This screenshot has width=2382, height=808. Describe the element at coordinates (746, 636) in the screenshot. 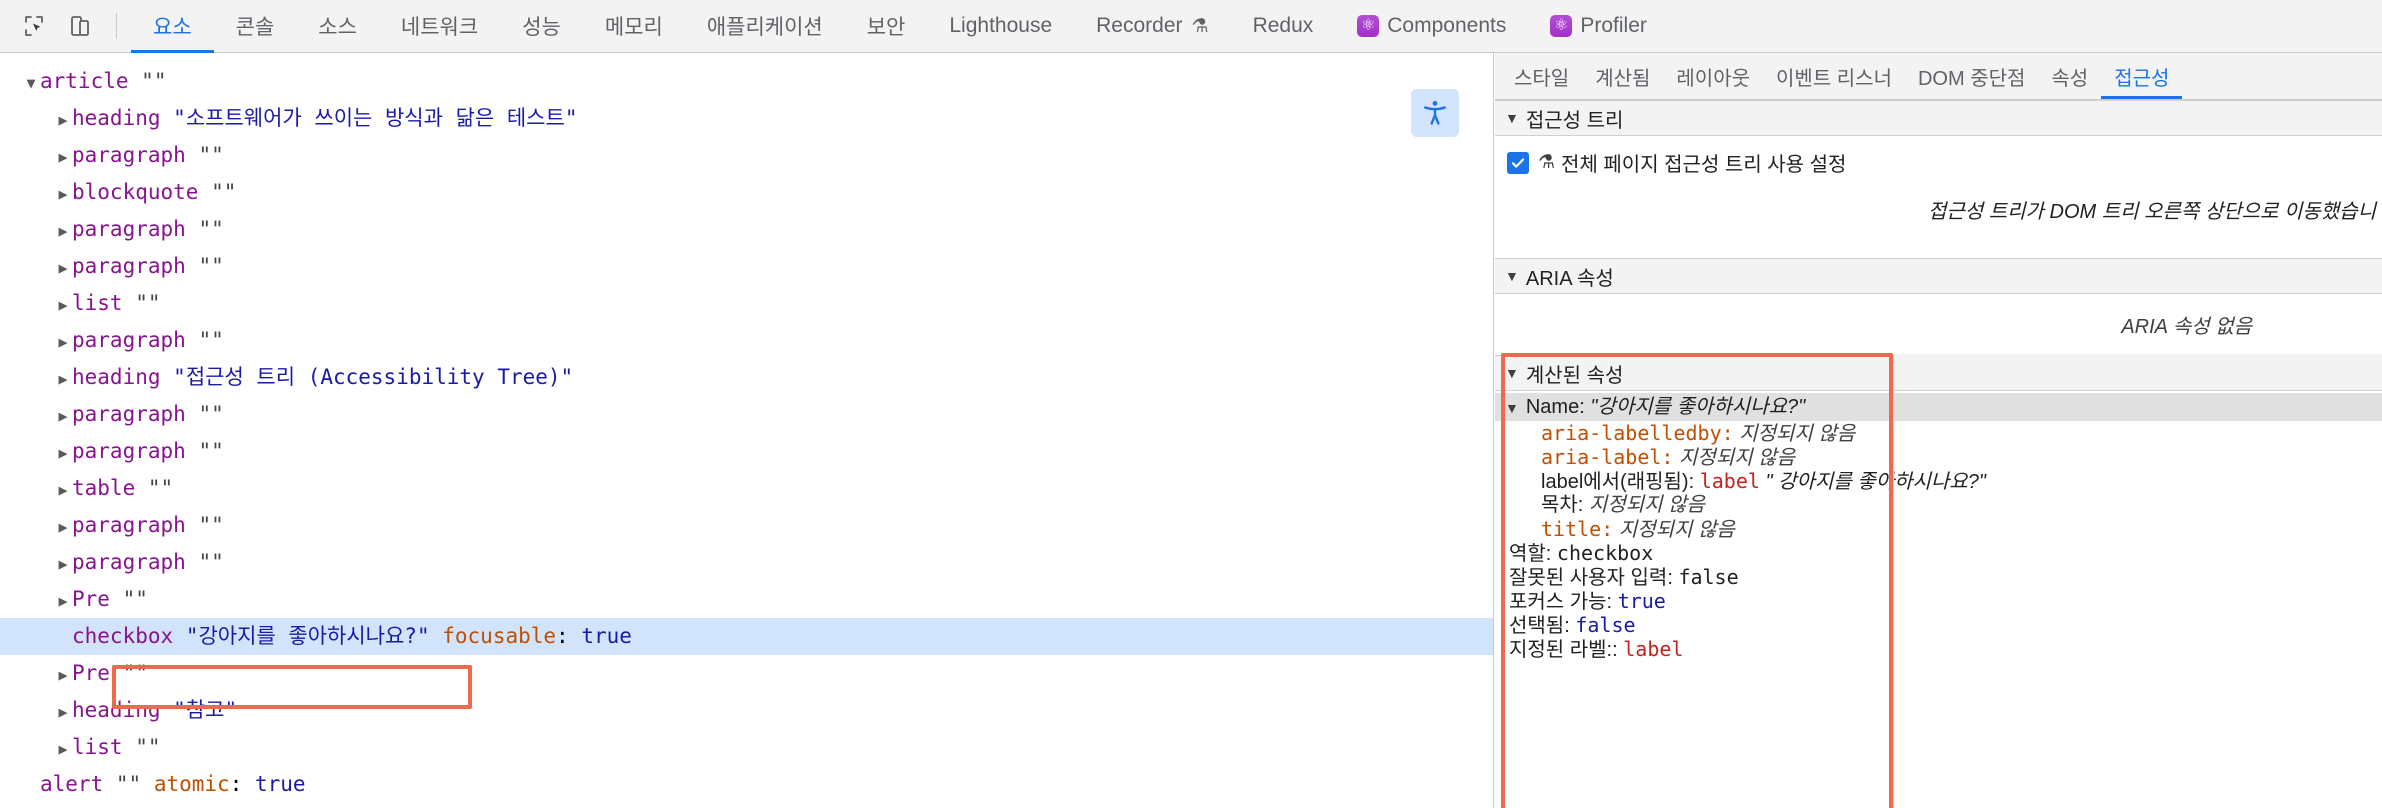

I see `tree-node-selected: checkbox "강아지를 좋아하시나요?" focusable: true` at that location.